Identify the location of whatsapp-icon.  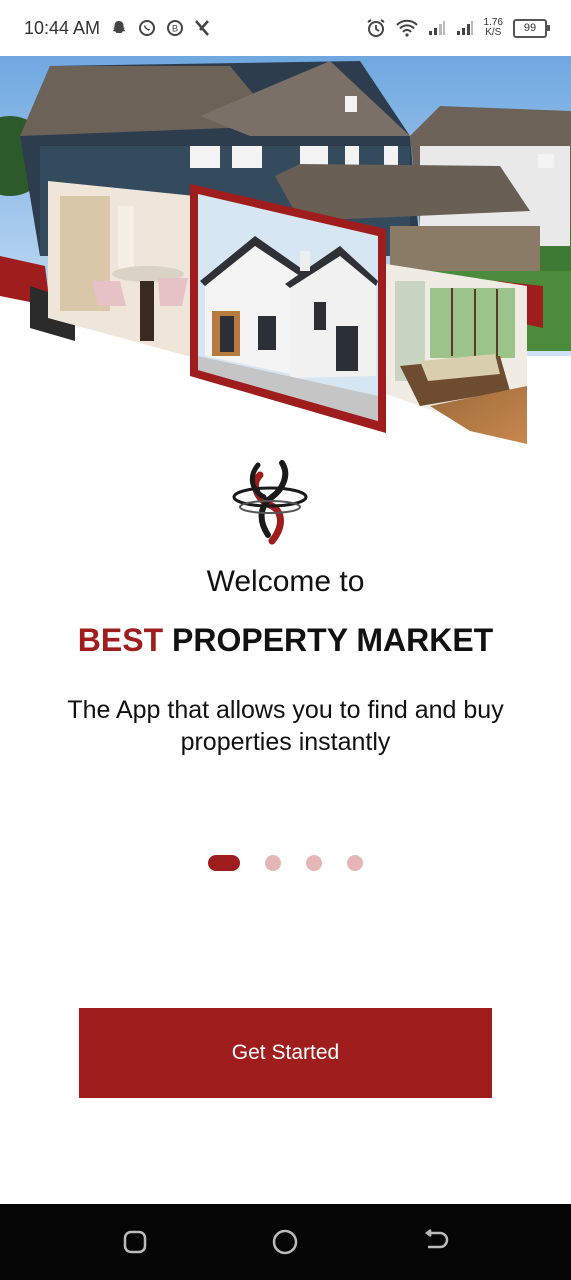
(147, 28).